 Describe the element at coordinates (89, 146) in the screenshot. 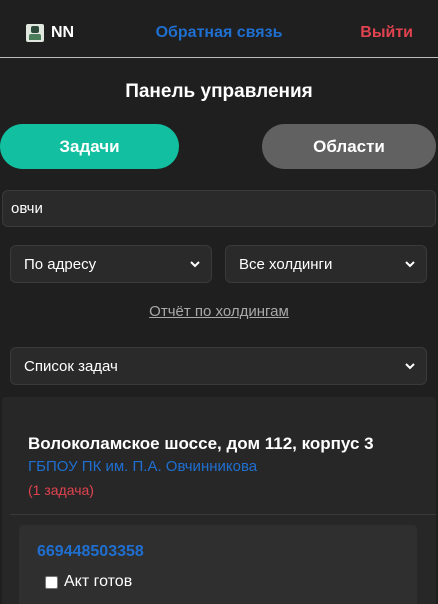

I see `tab-tasks: Задачи` at that location.